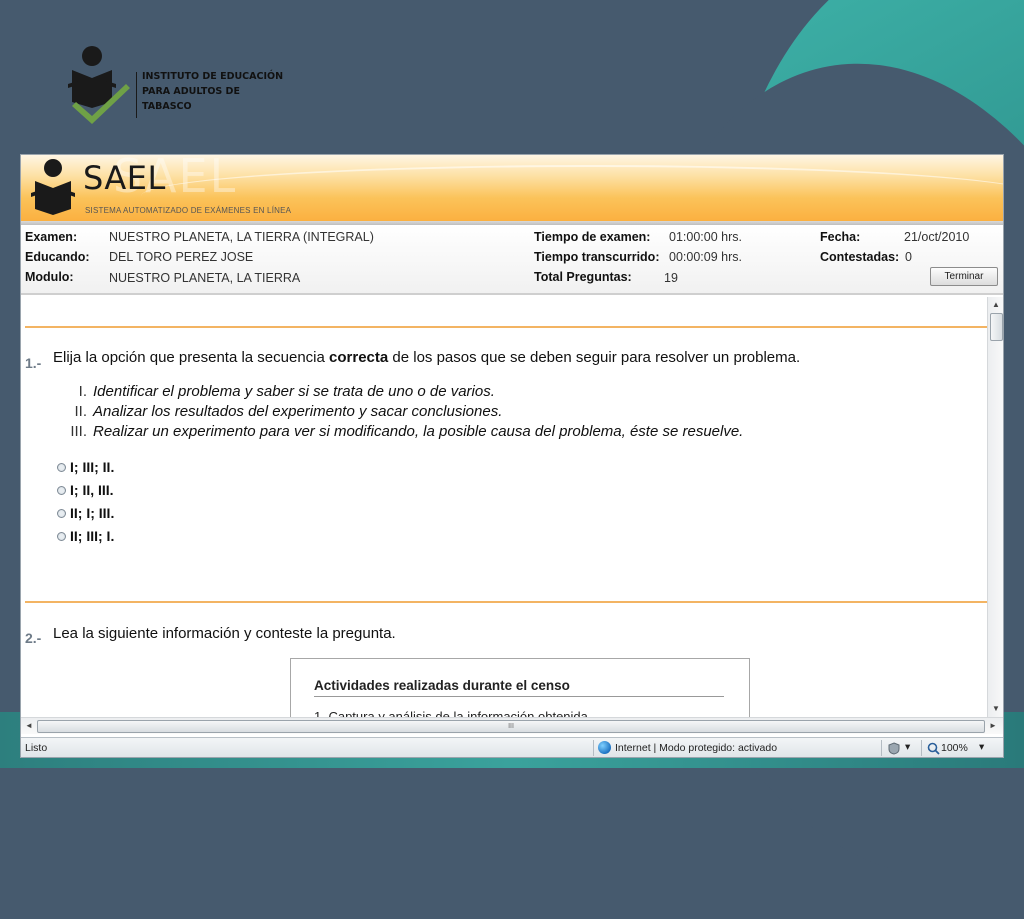 Image resolution: width=1024 pixels, height=919 pixels. What do you see at coordinates (981, 747) in the screenshot?
I see `zoom-dropdown-icon: ▾` at bounding box center [981, 747].